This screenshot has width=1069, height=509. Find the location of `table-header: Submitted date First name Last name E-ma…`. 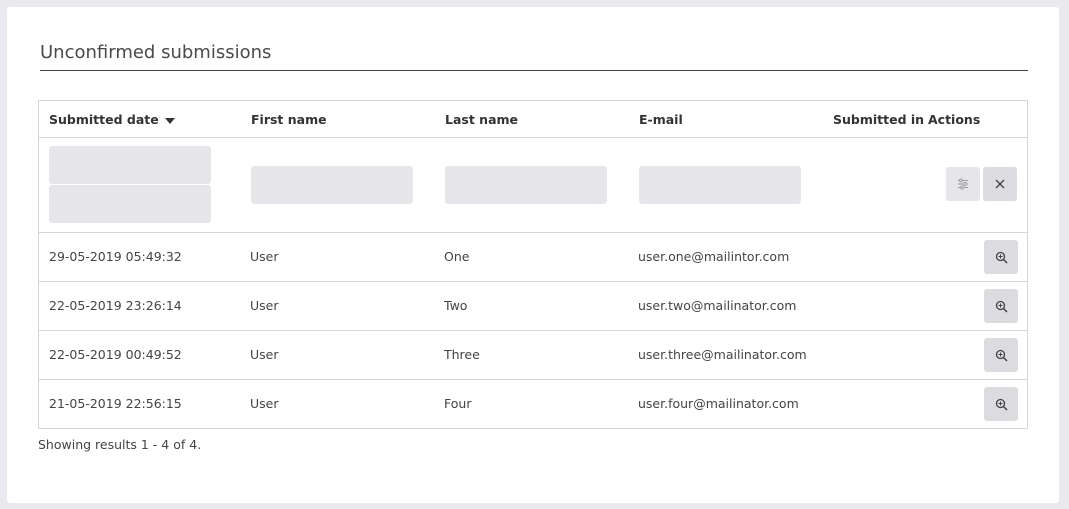

table-header: Submitted date First name Last name E-ma… is located at coordinates (533, 119).